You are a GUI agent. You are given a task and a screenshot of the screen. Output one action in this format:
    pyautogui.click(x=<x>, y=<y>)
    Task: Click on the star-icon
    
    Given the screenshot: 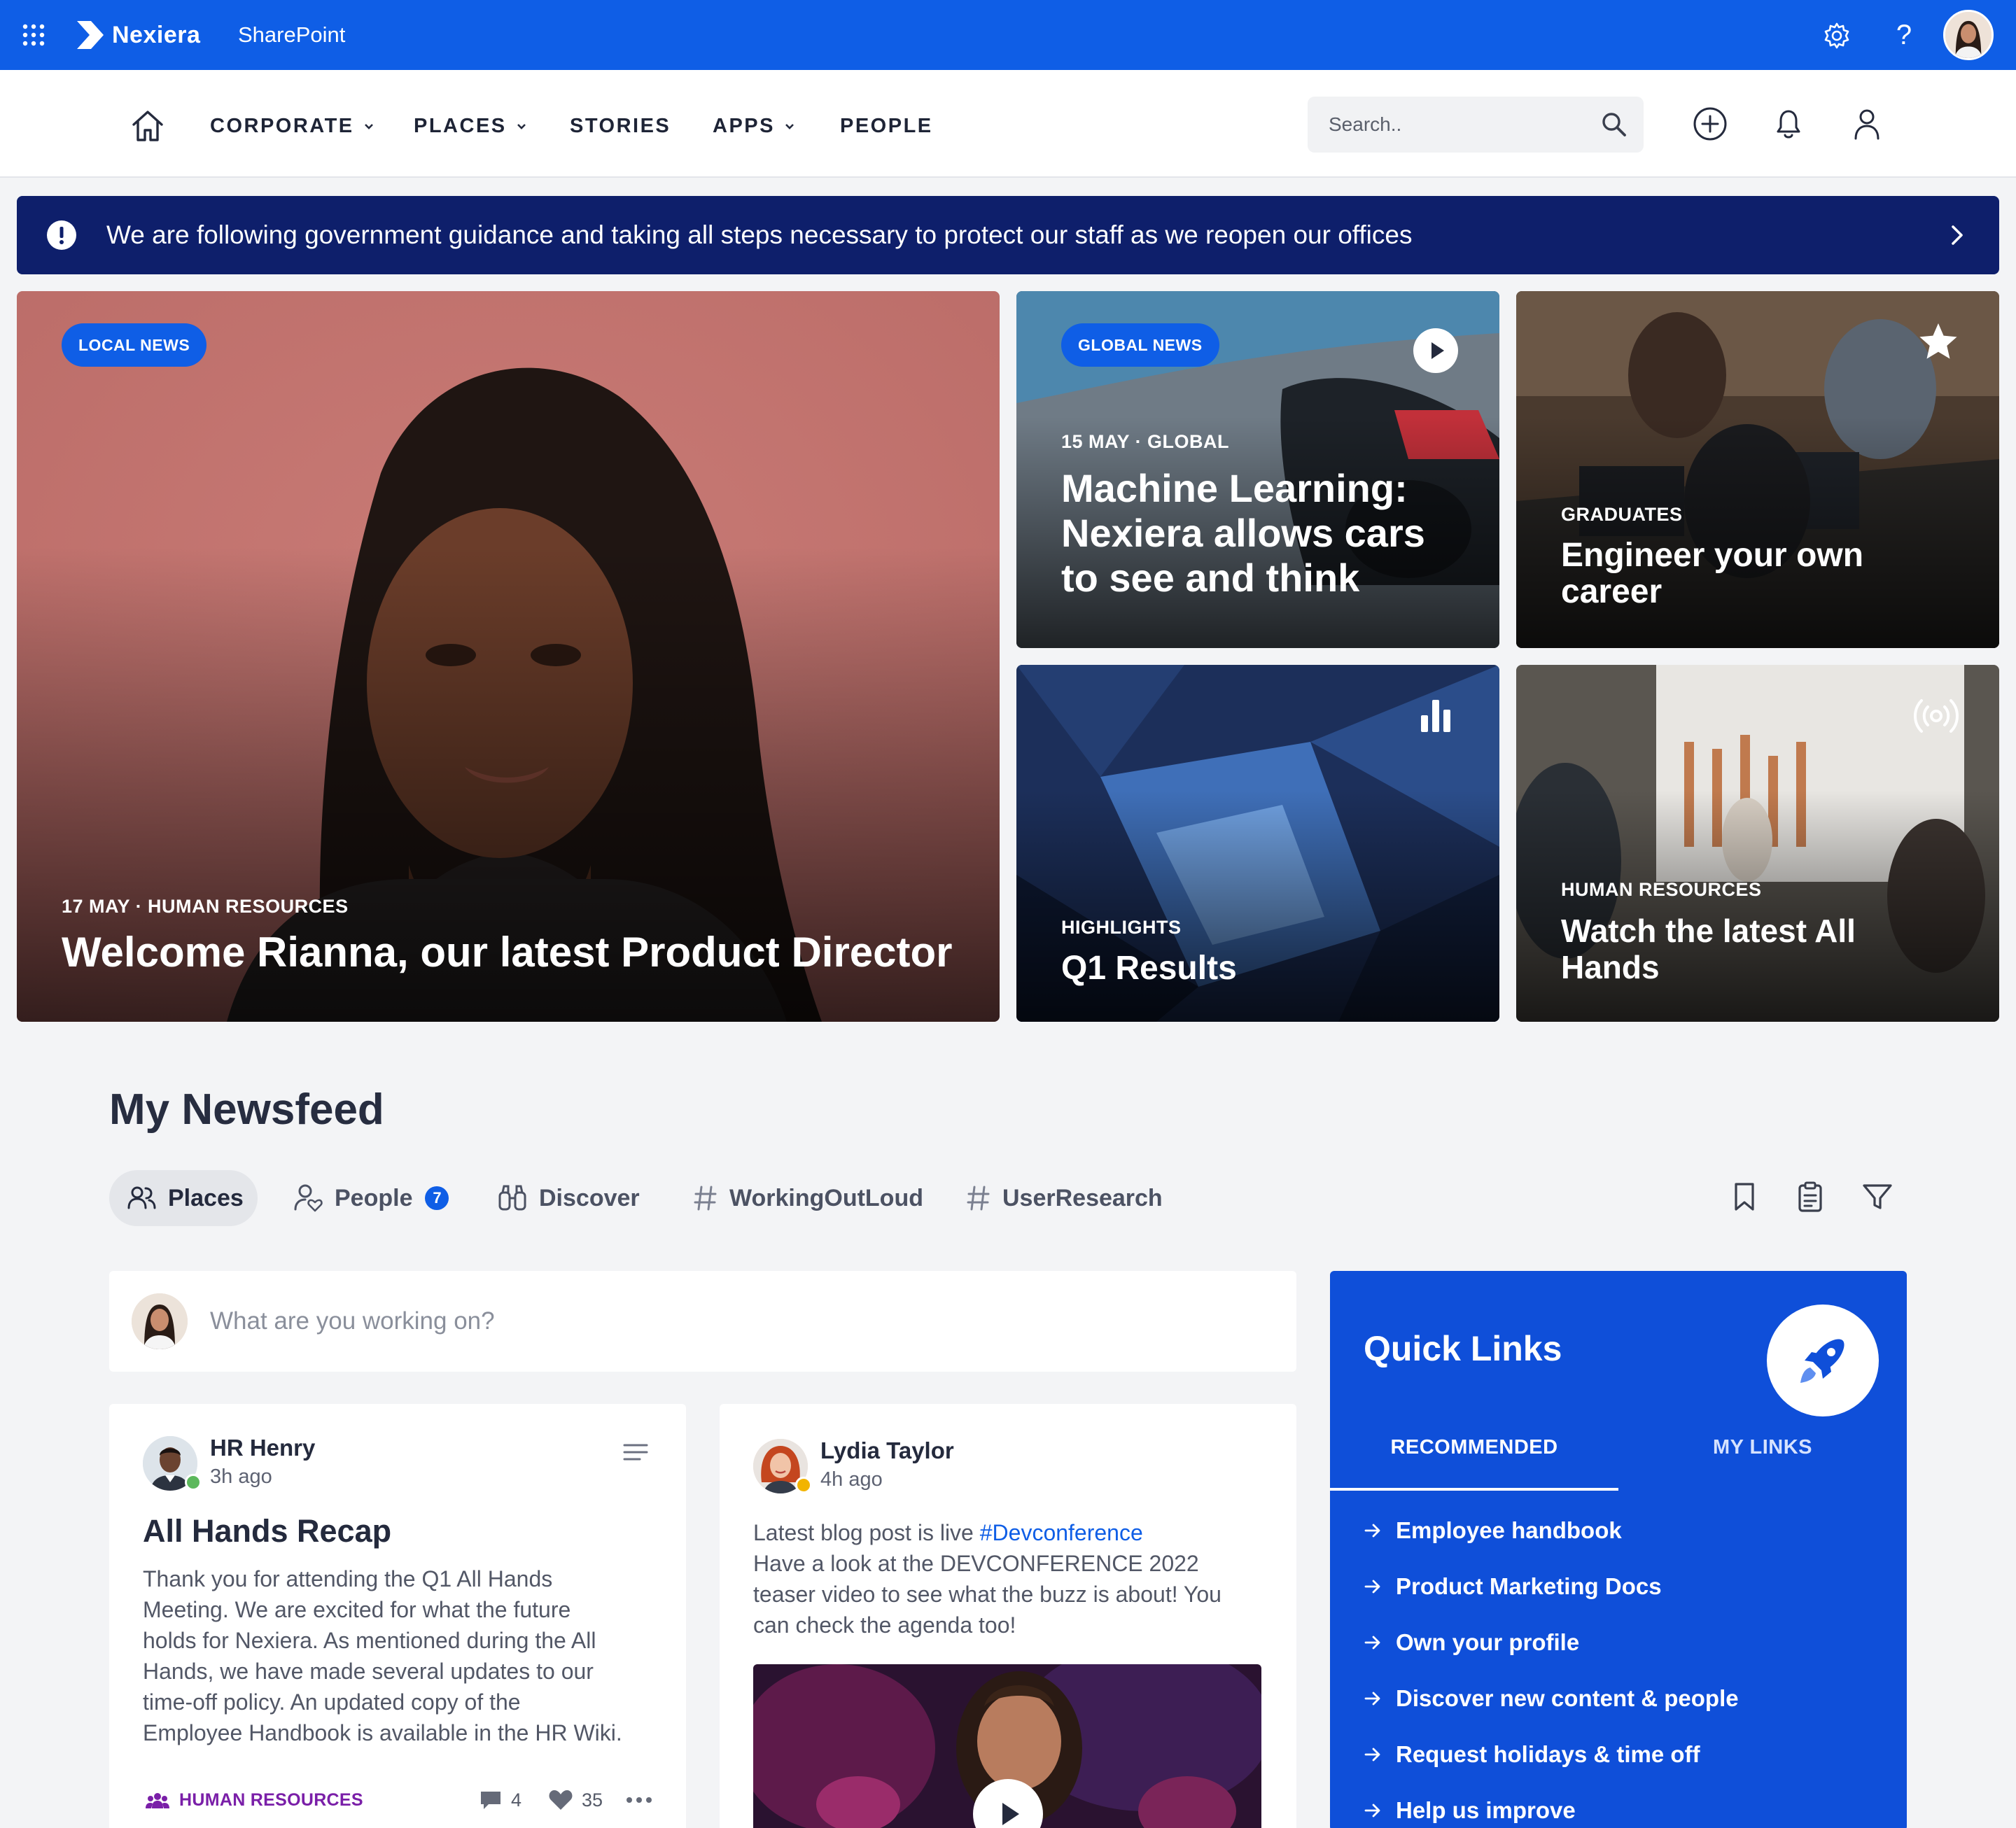 What is the action you would take?
    pyautogui.click(x=1938, y=342)
    